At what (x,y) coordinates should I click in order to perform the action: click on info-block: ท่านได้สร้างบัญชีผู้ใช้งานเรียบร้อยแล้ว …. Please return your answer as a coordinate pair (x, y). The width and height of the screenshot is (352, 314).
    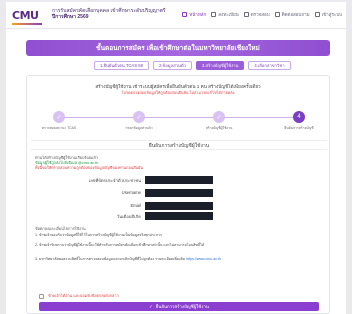
    Looking at the image, I should click on (179, 163).